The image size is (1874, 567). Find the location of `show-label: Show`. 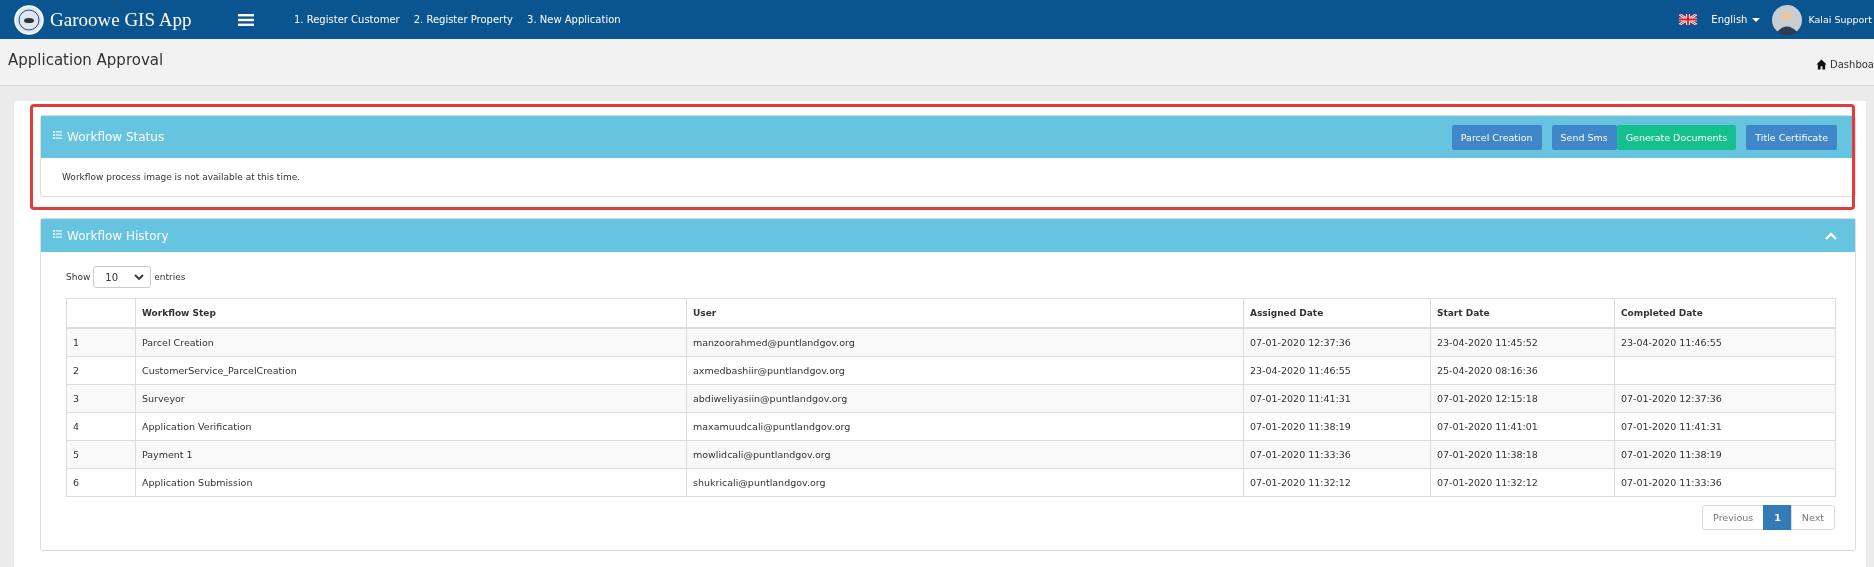

show-label: Show is located at coordinates (78, 277).